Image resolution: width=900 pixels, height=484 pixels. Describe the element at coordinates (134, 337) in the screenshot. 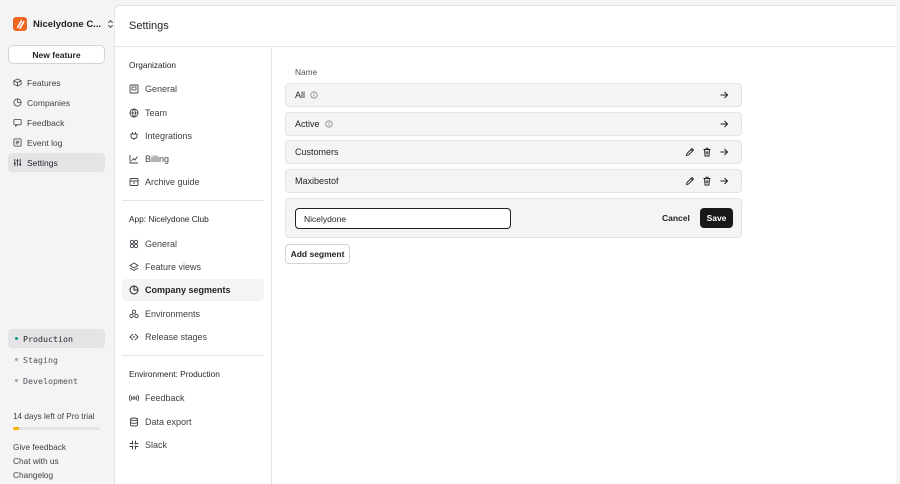

I see `release-icon` at that location.